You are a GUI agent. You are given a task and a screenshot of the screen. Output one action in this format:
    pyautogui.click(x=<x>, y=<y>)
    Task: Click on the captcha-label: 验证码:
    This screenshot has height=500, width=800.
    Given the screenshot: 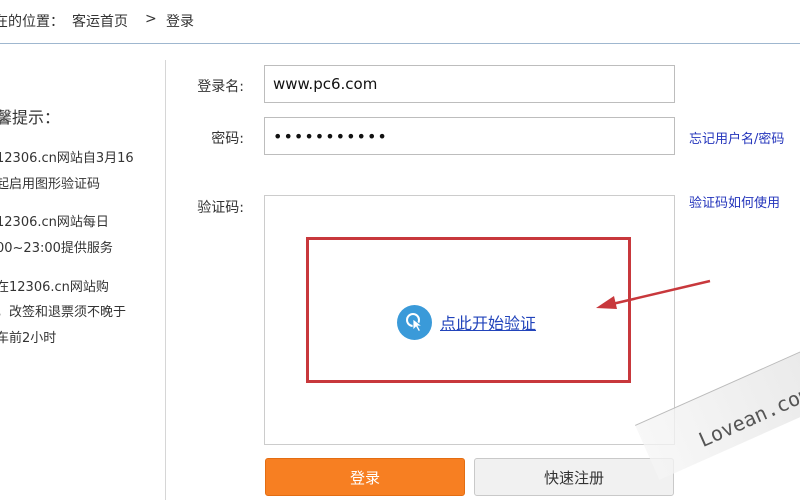 What is the action you would take?
    pyautogui.click(x=220, y=208)
    